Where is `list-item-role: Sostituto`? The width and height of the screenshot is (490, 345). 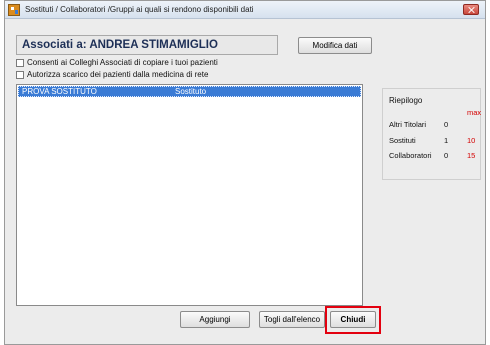
list-item-role: Sostituto is located at coordinates (191, 91).